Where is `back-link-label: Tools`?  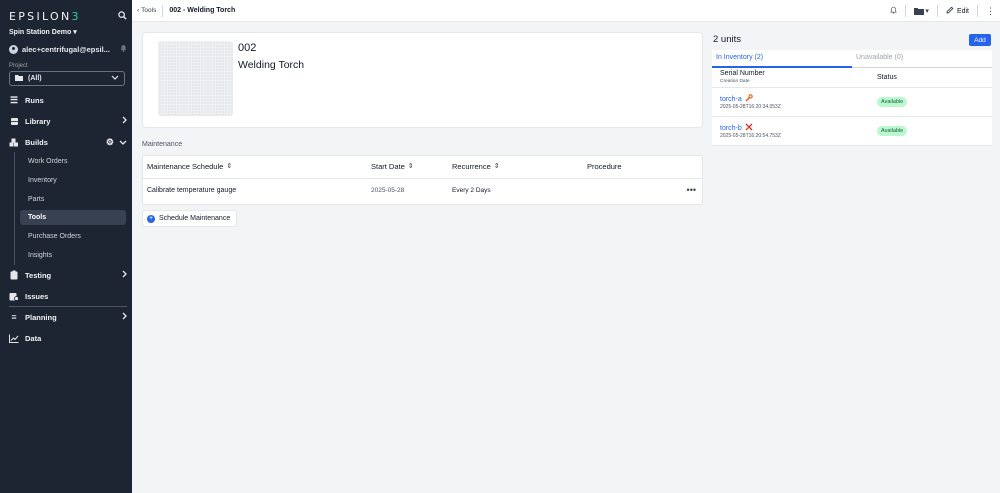
back-link-label: Tools is located at coordinates (149, 10).